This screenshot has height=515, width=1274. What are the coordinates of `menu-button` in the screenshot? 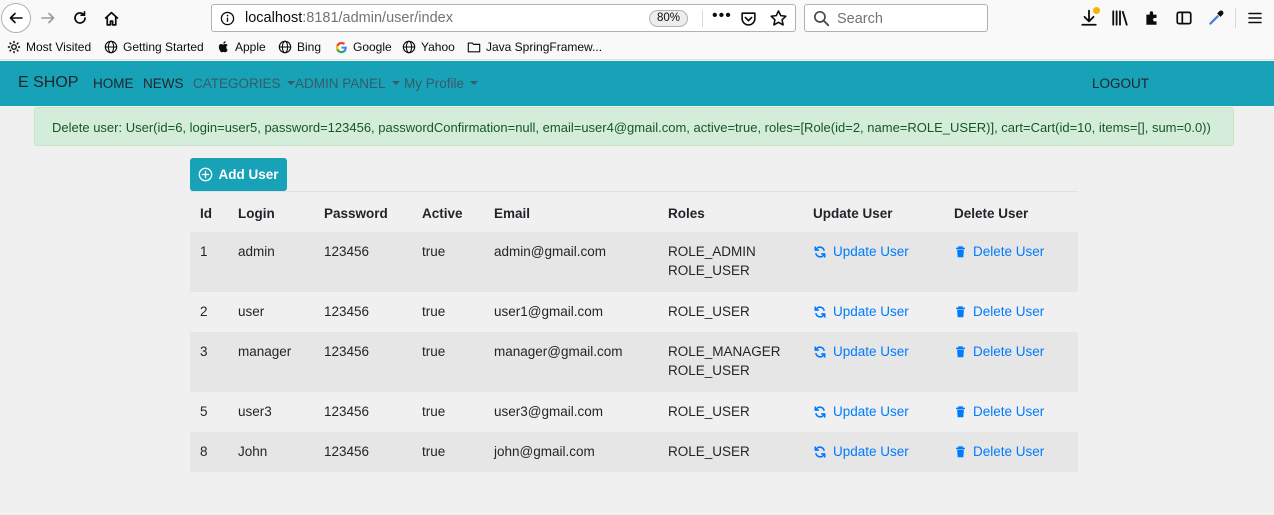 It's located at (1255, 18).